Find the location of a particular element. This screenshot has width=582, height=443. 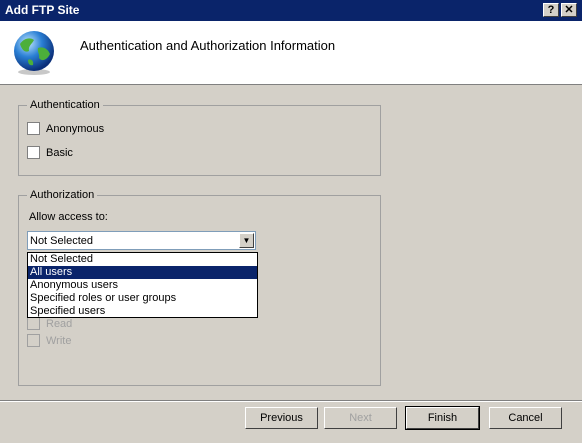

write-checkbox is located at coordinates (33, 340).